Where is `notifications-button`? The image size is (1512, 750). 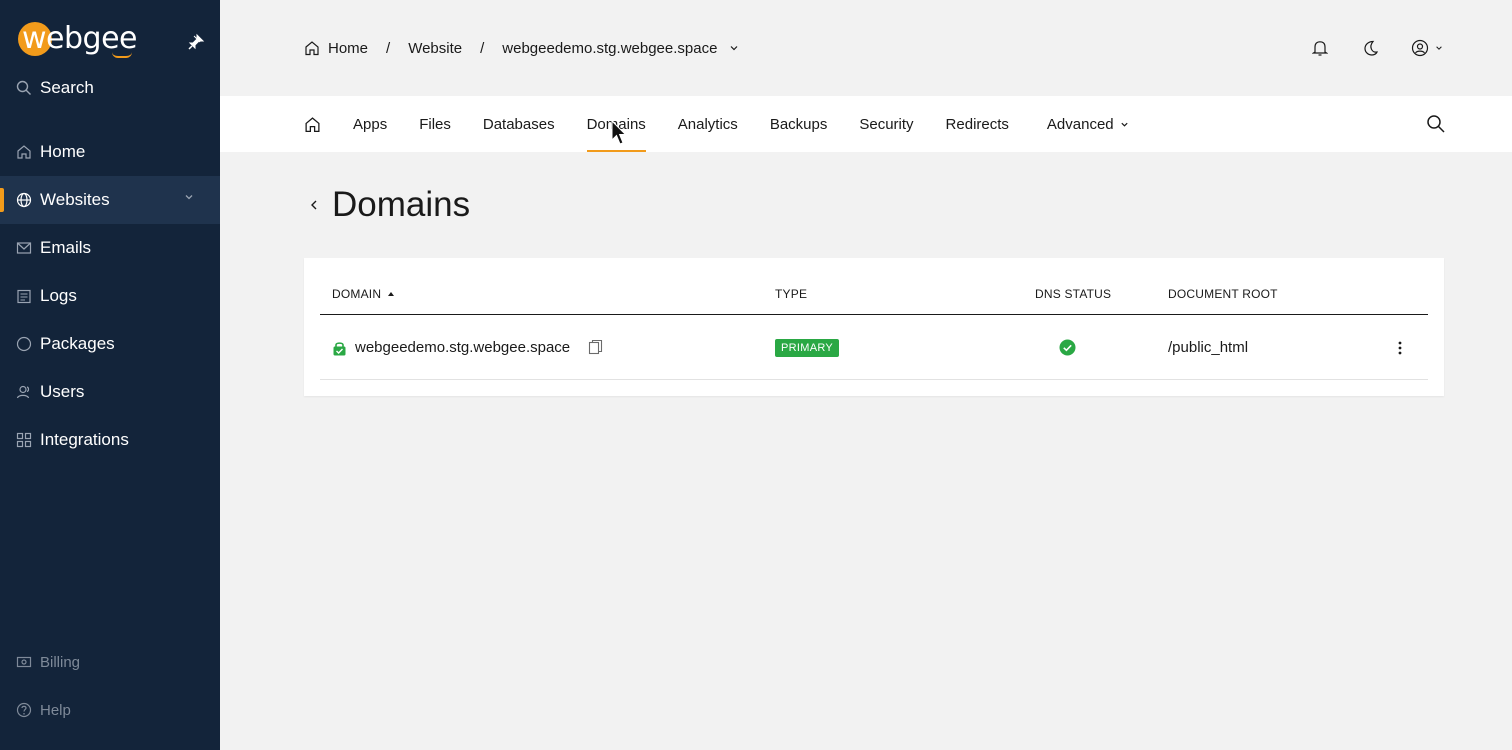
notifications-button is located at coordinates (1320, 48).